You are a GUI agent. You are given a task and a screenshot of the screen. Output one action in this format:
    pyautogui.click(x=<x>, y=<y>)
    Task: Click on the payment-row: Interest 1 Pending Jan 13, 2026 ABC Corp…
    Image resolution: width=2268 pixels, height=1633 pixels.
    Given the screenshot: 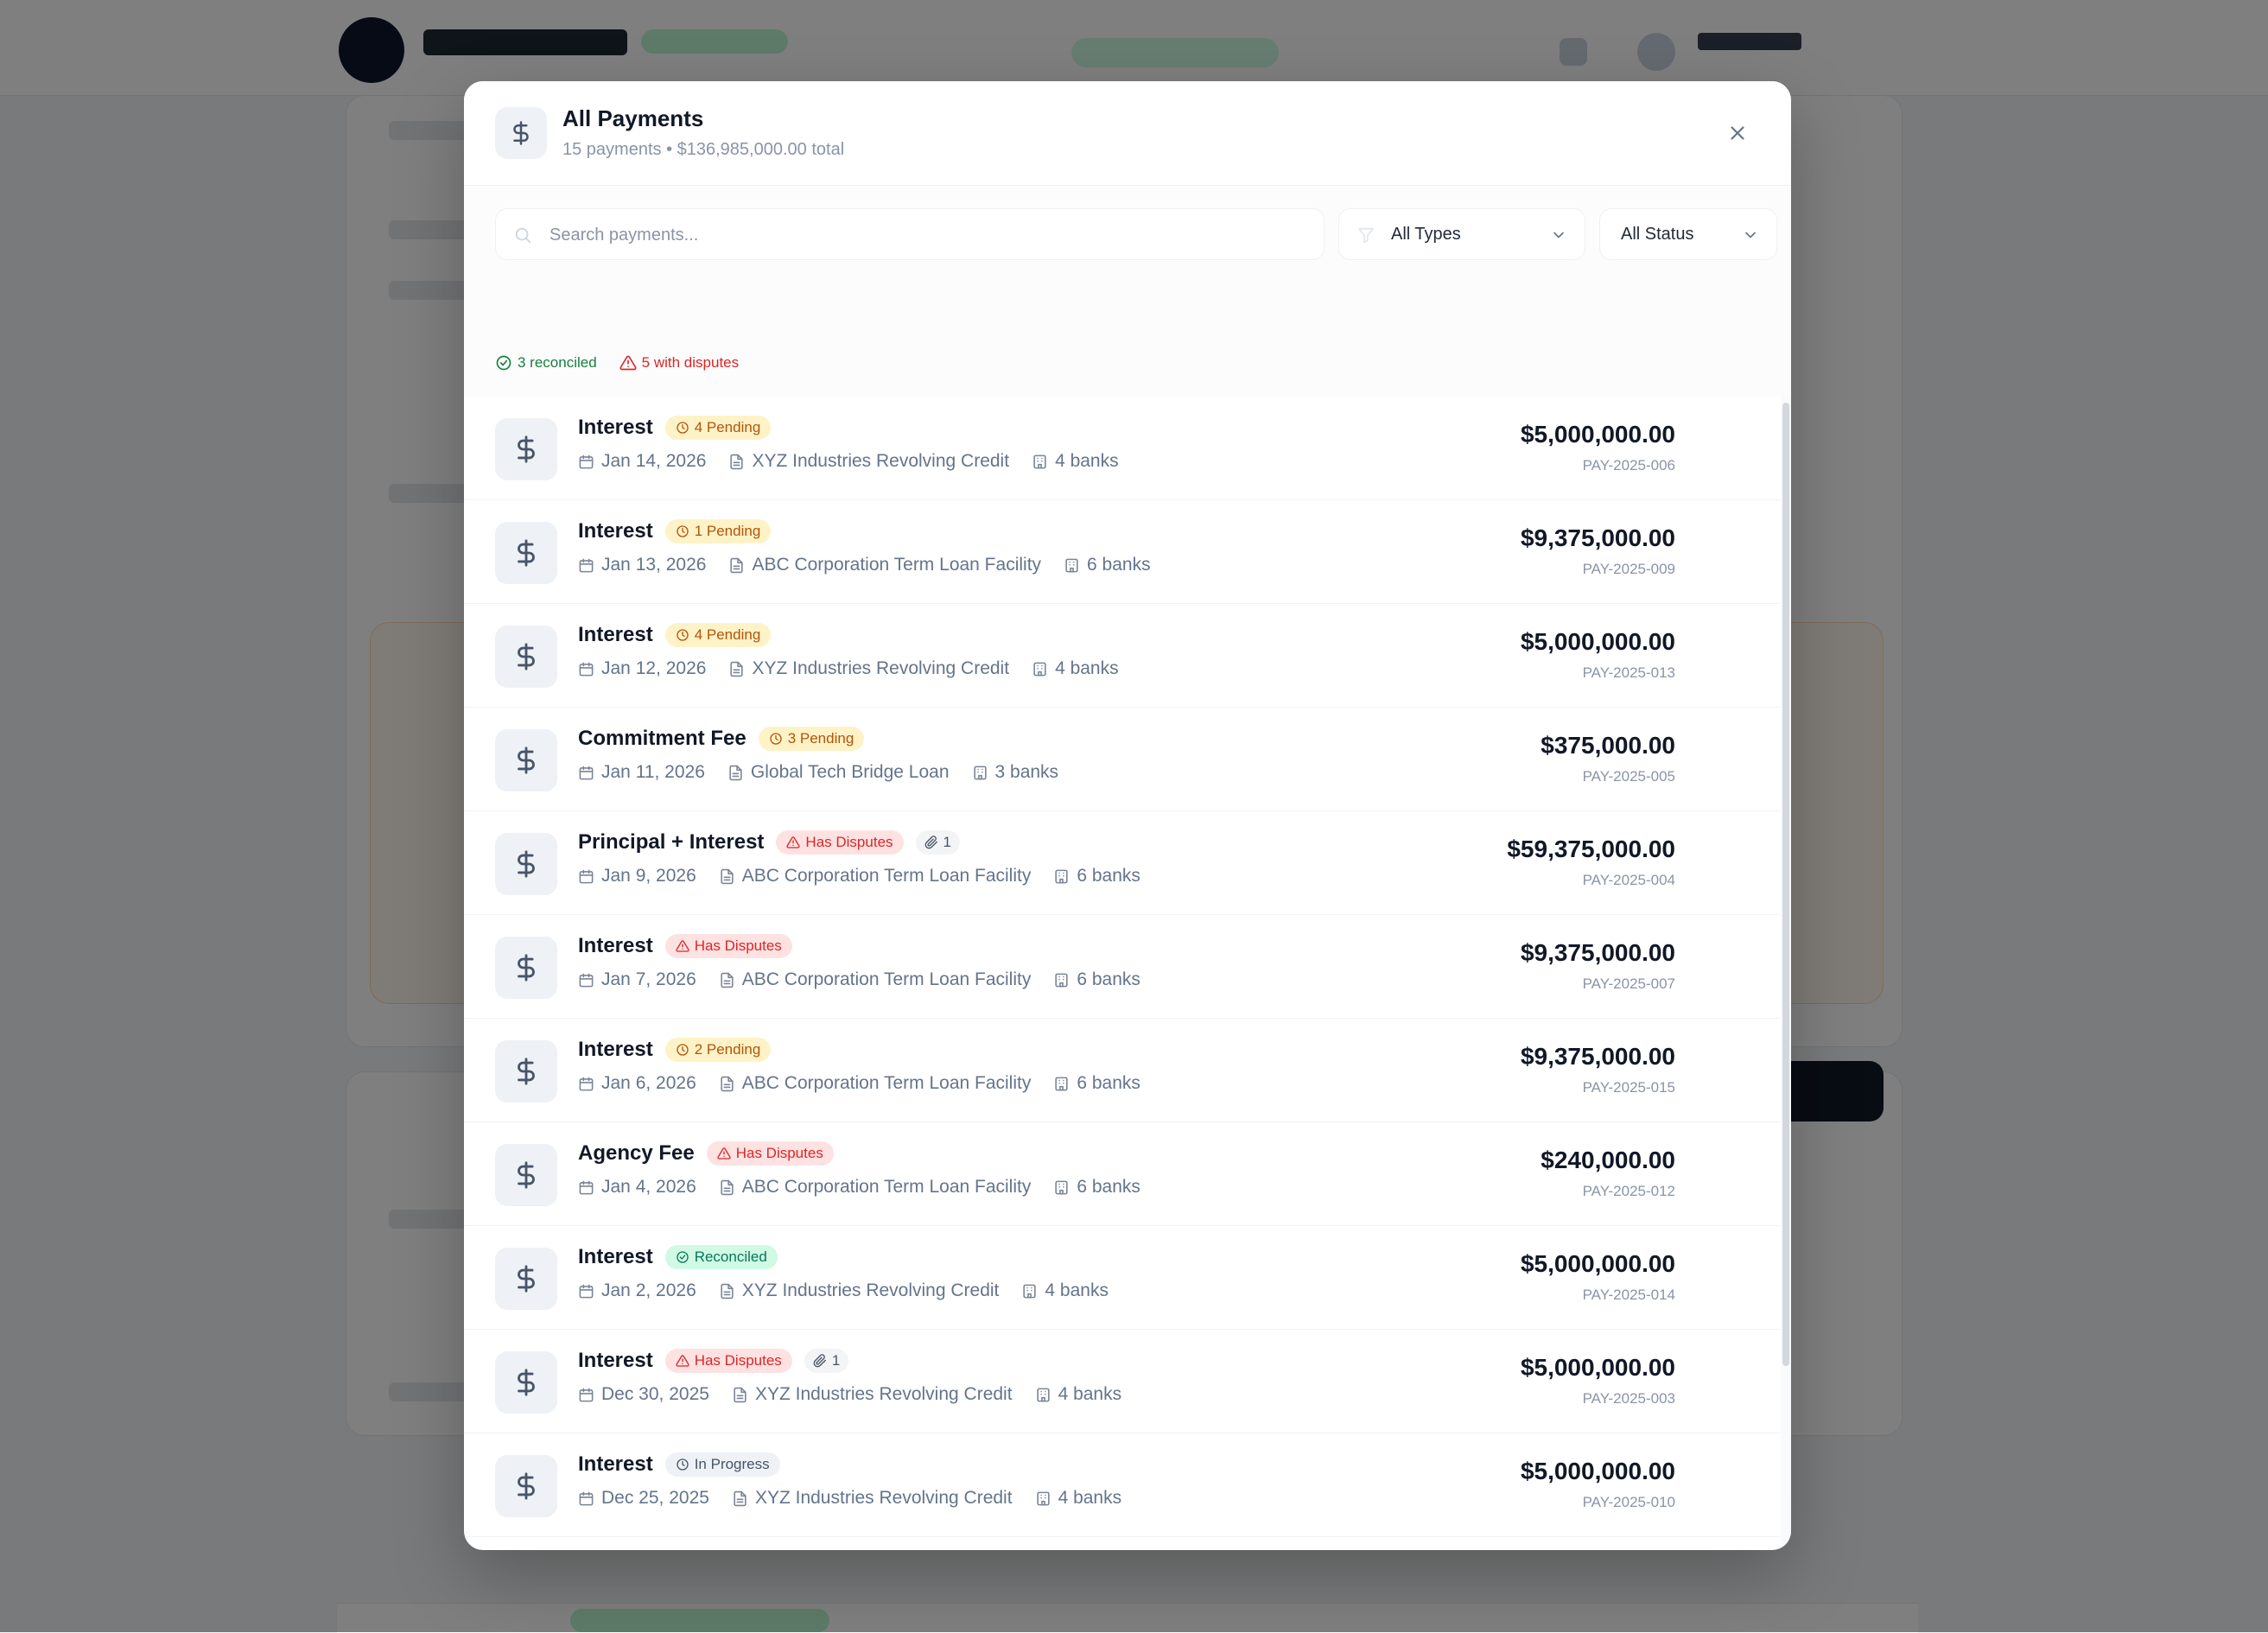 What is the action you would take?
    pyautogui.click(x=1122, y=552)
    